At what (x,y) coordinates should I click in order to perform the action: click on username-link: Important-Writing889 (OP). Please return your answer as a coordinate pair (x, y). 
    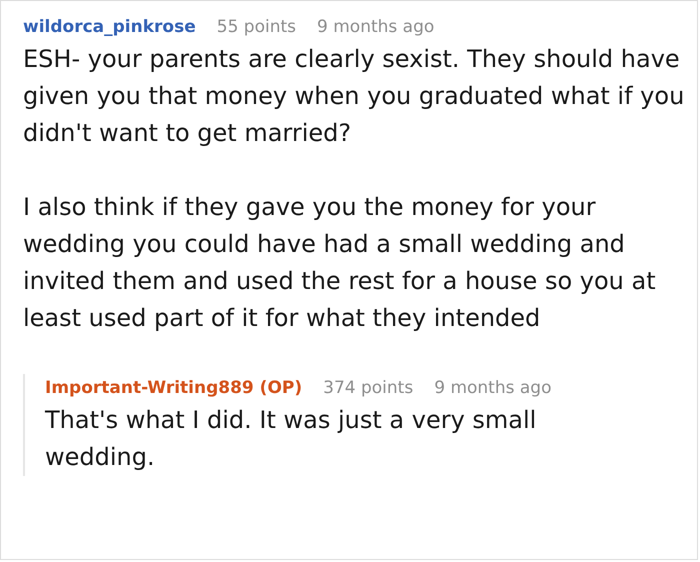
    Looking at the image, I should click on (173, 388).